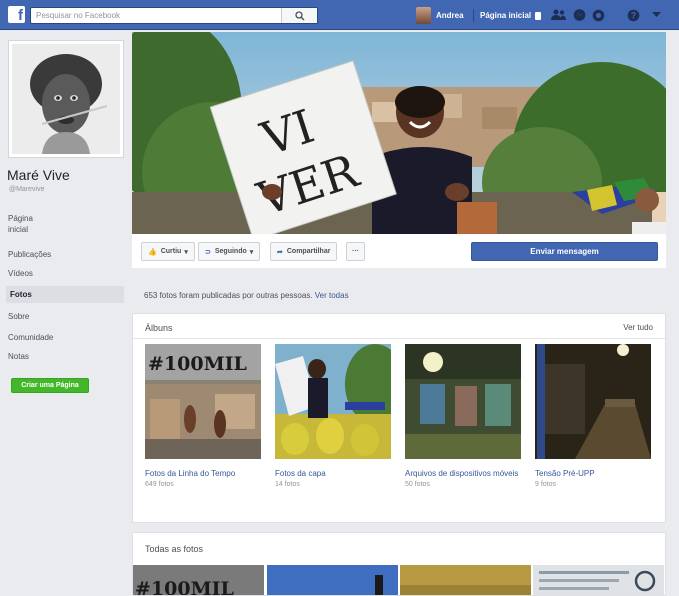 The width and height of the screenshot is (679, 596). I want to click on albums-see-all-link: Ver tudo, so click(638, 327).